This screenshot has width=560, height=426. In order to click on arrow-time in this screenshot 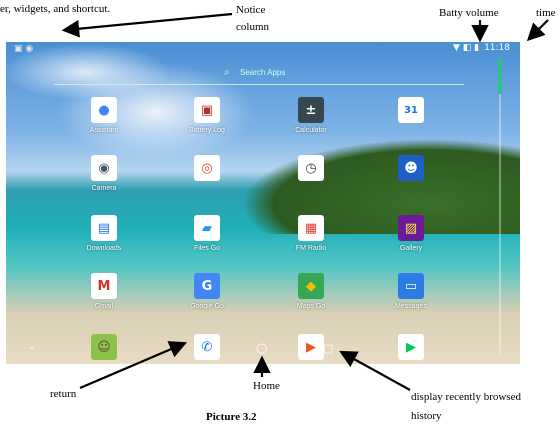, I will do `click(537, 30)`.